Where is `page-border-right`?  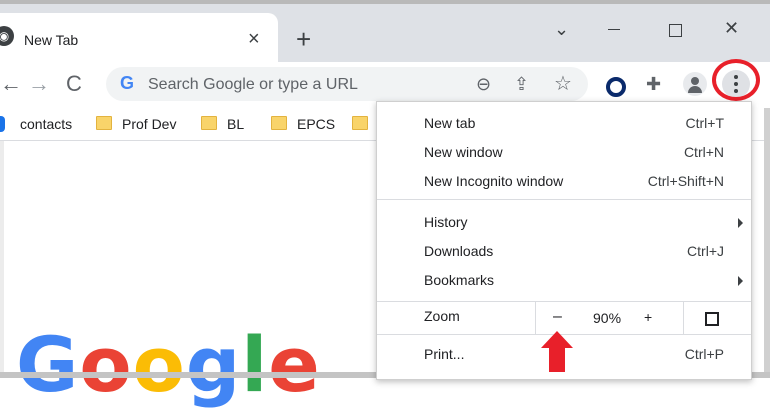 page-border-right is located at coordinates (767, 243).